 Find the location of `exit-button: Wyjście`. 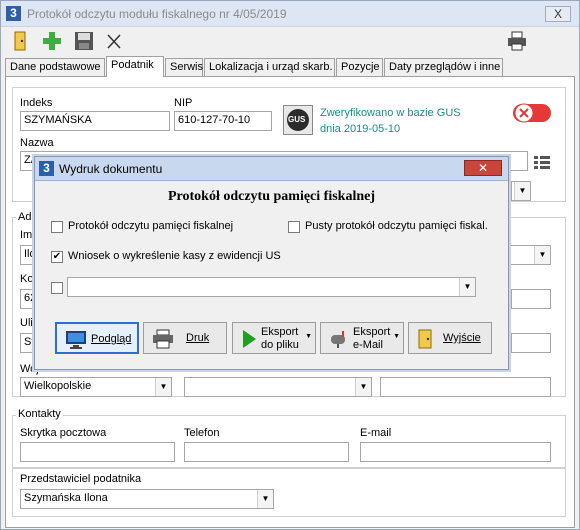

exit-button: Wyjście is located at coordinates (450, 338).